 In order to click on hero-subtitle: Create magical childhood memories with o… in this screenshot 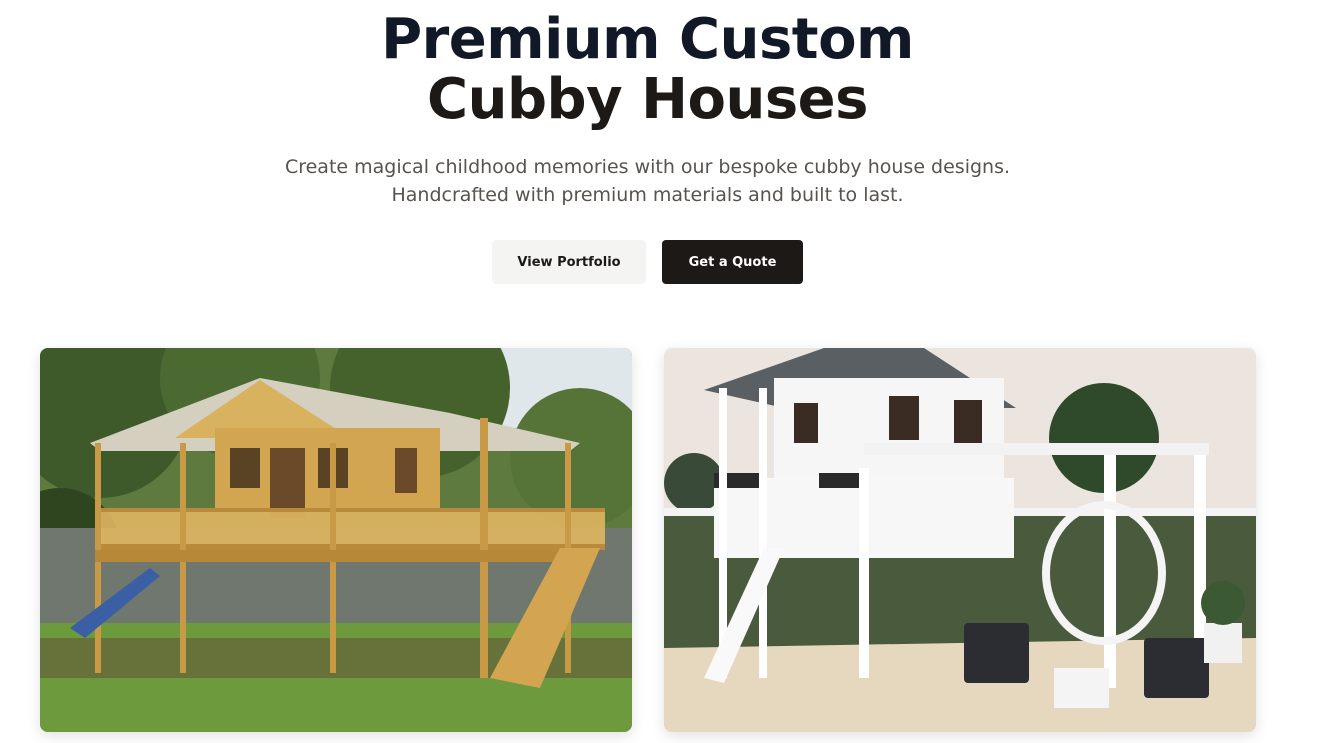, I will do `click(647, 181)`.